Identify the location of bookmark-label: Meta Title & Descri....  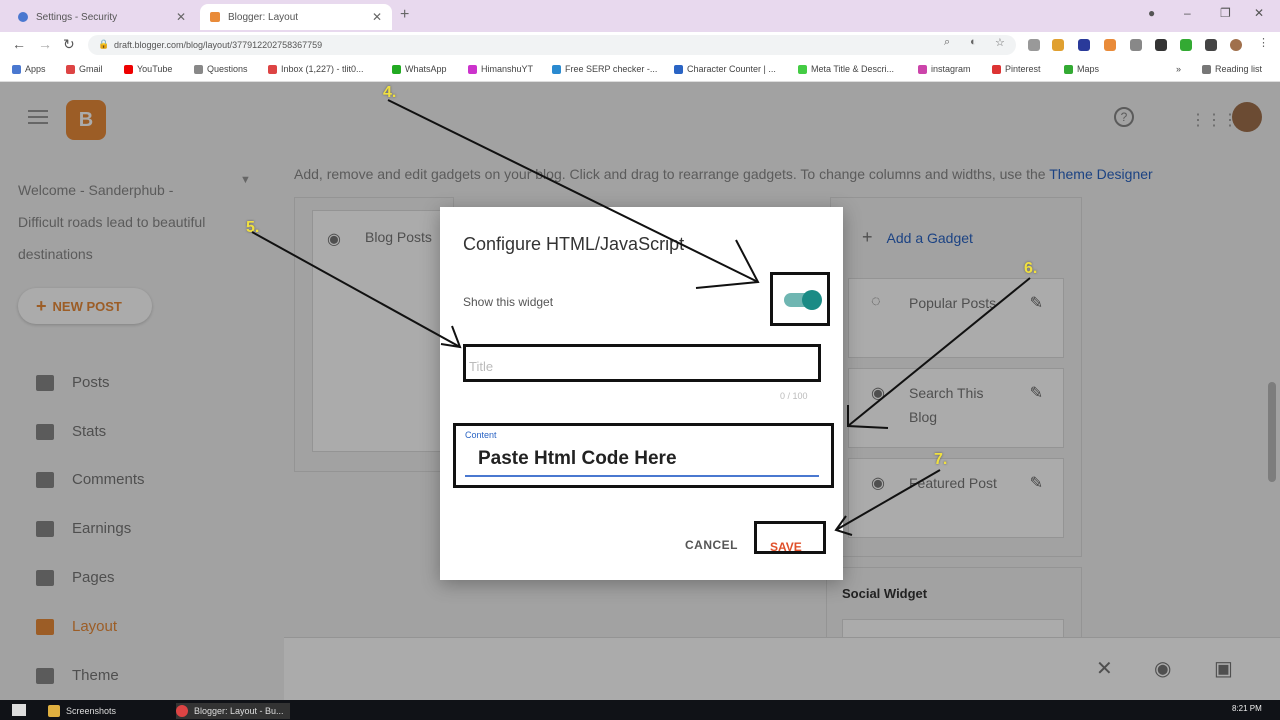
(853, 69).